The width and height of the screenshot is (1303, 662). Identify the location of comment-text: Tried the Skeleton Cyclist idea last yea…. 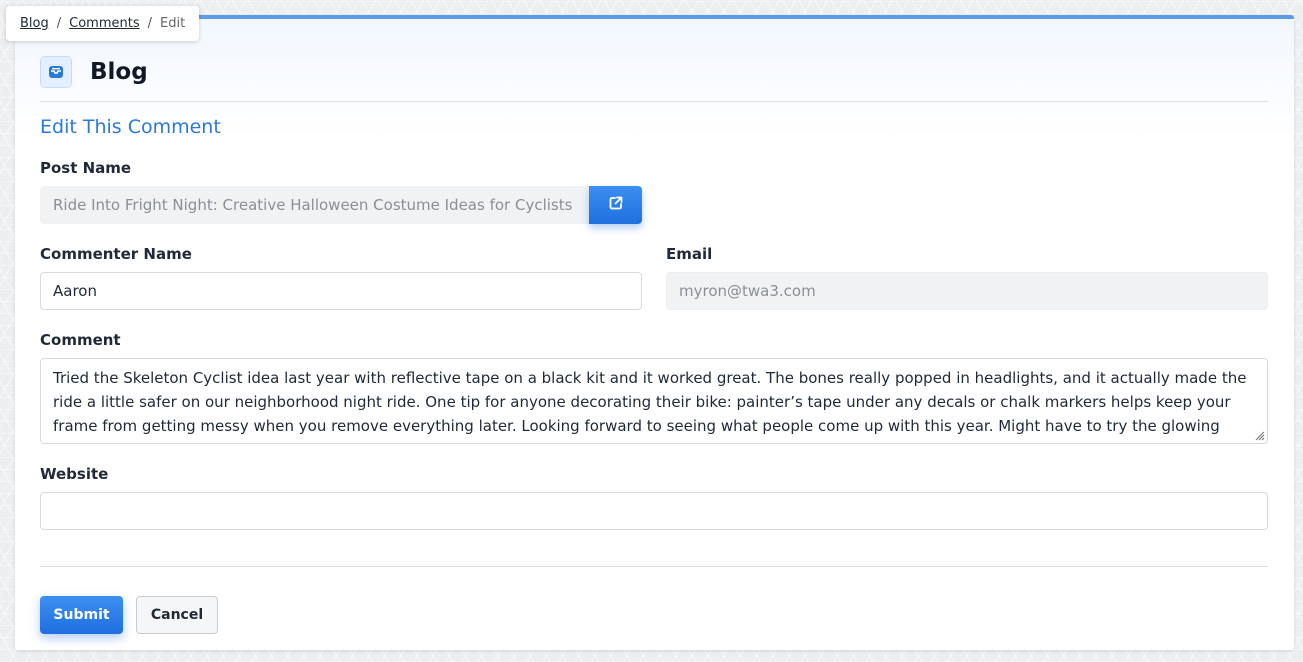
(650, 406).